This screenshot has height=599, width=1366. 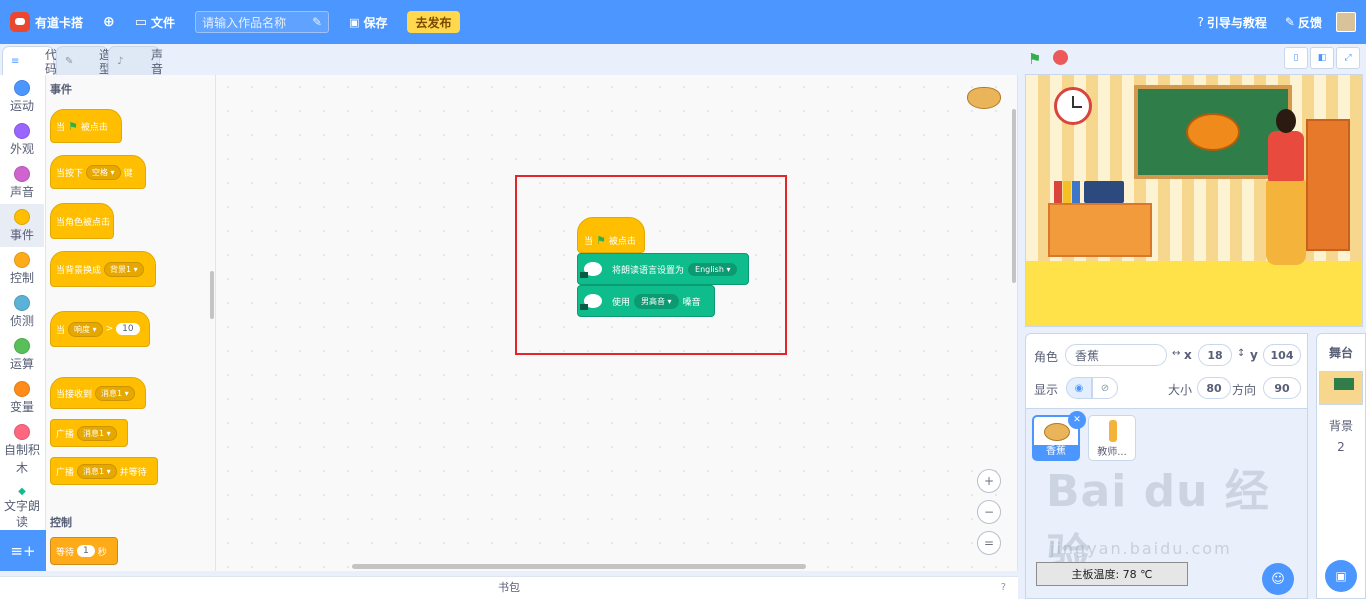 What do you see at coordinates (109, 22) in the screenshot?
I see `globe-icon: ⊕` at bounding box center [109, 22].